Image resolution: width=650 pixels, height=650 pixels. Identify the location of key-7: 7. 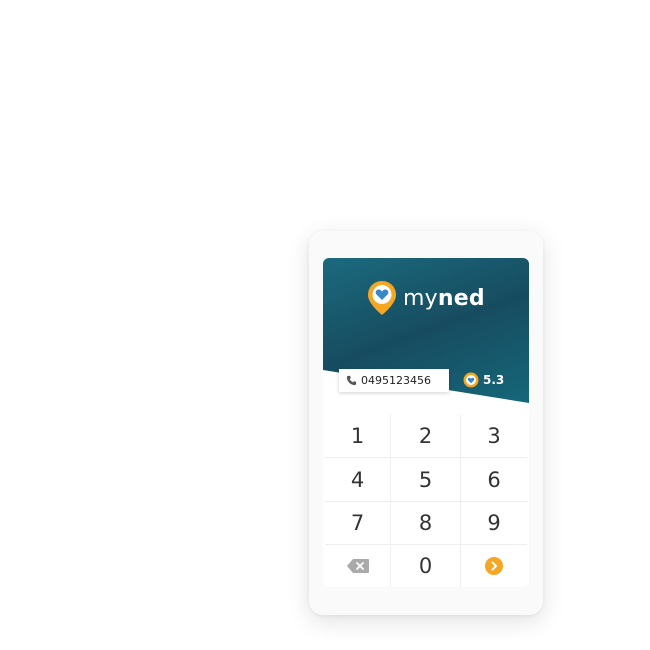
(358, 523).